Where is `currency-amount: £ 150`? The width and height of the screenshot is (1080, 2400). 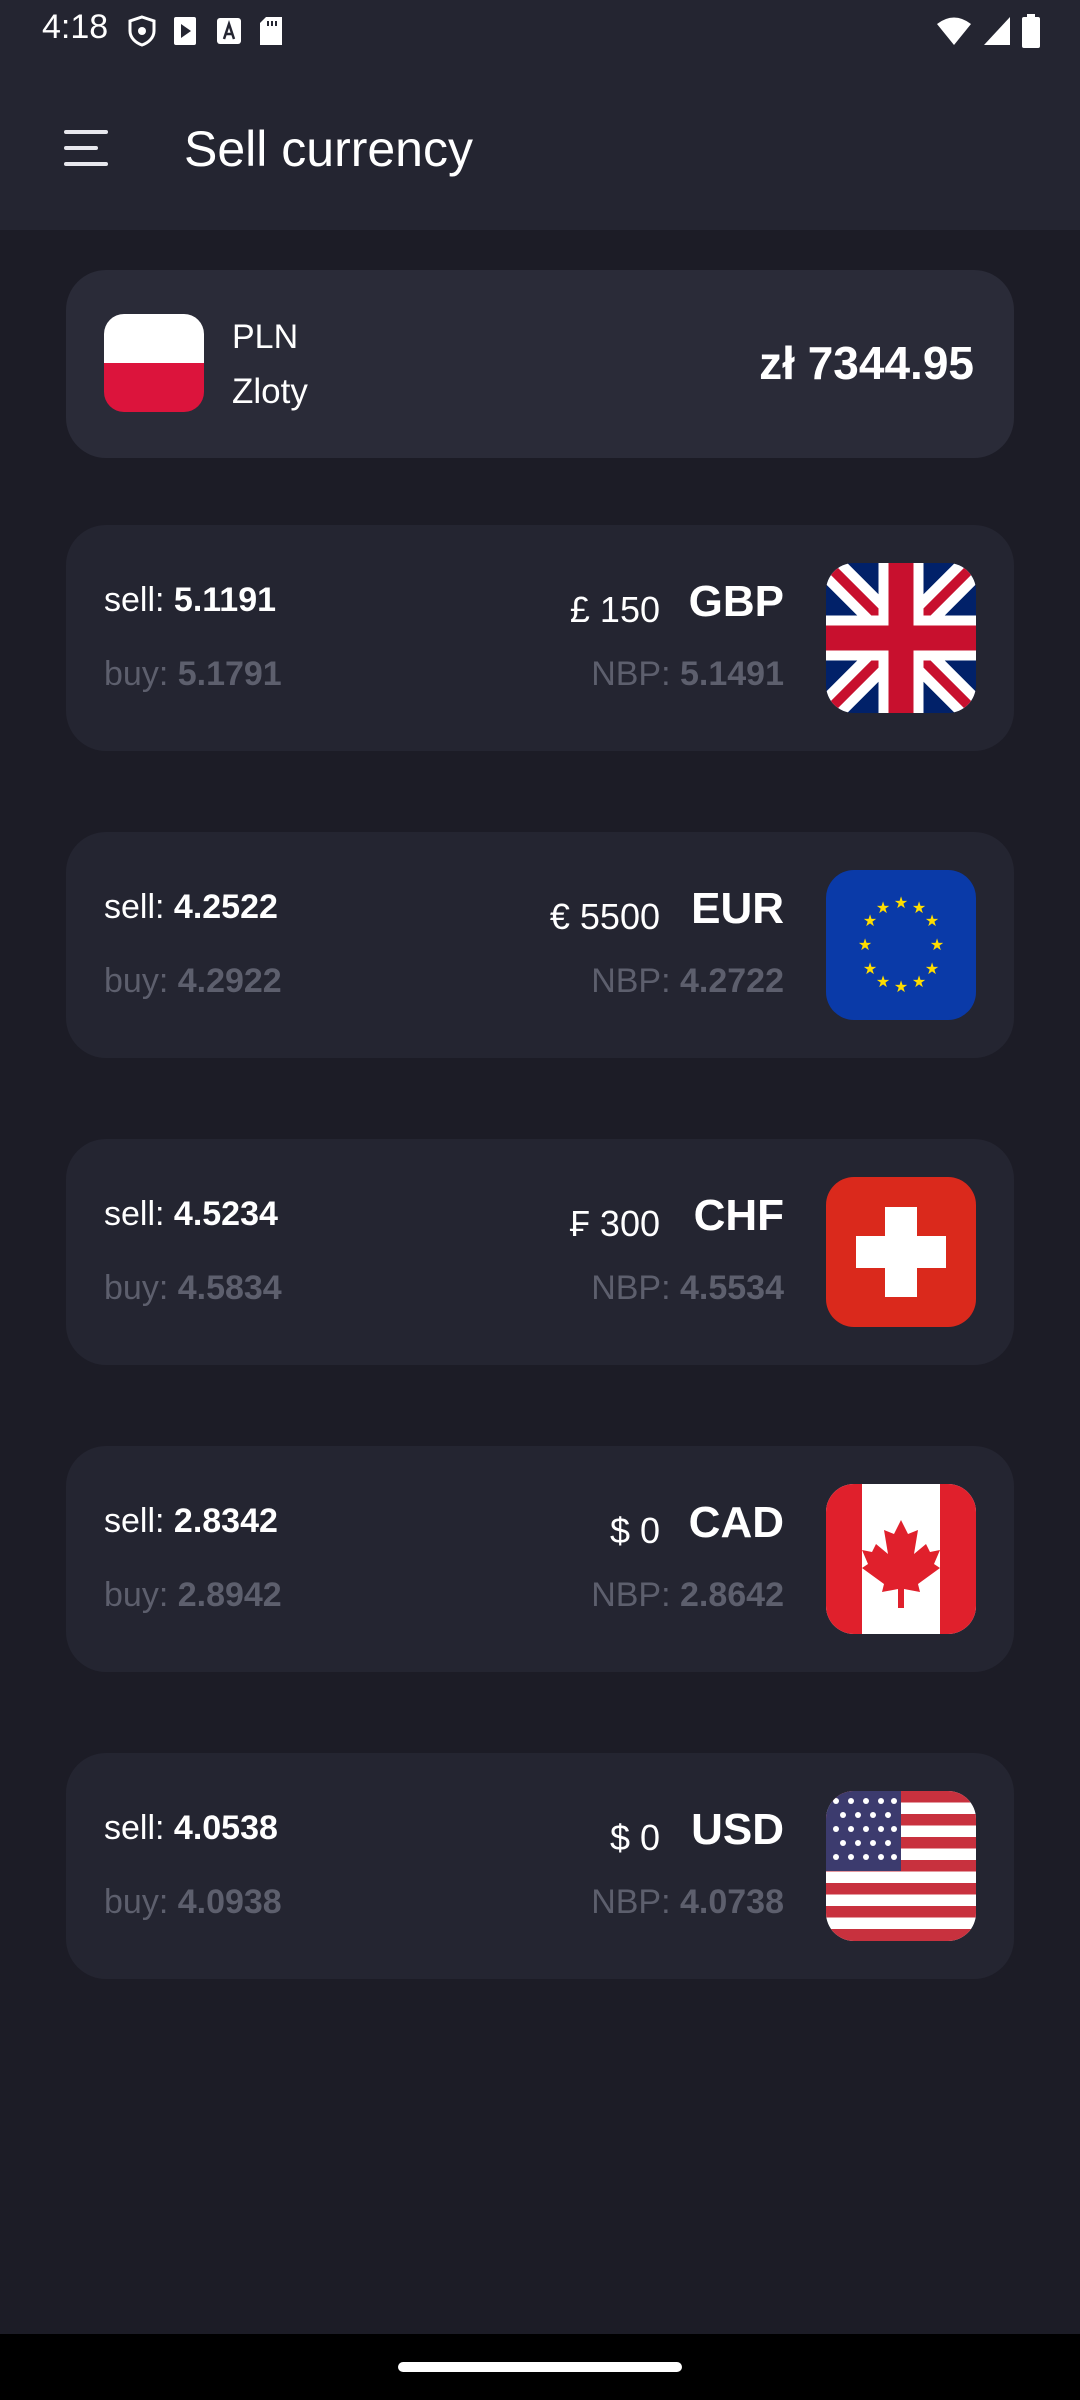 currency-amount: £ 150 is located at coordinates (614, 609).